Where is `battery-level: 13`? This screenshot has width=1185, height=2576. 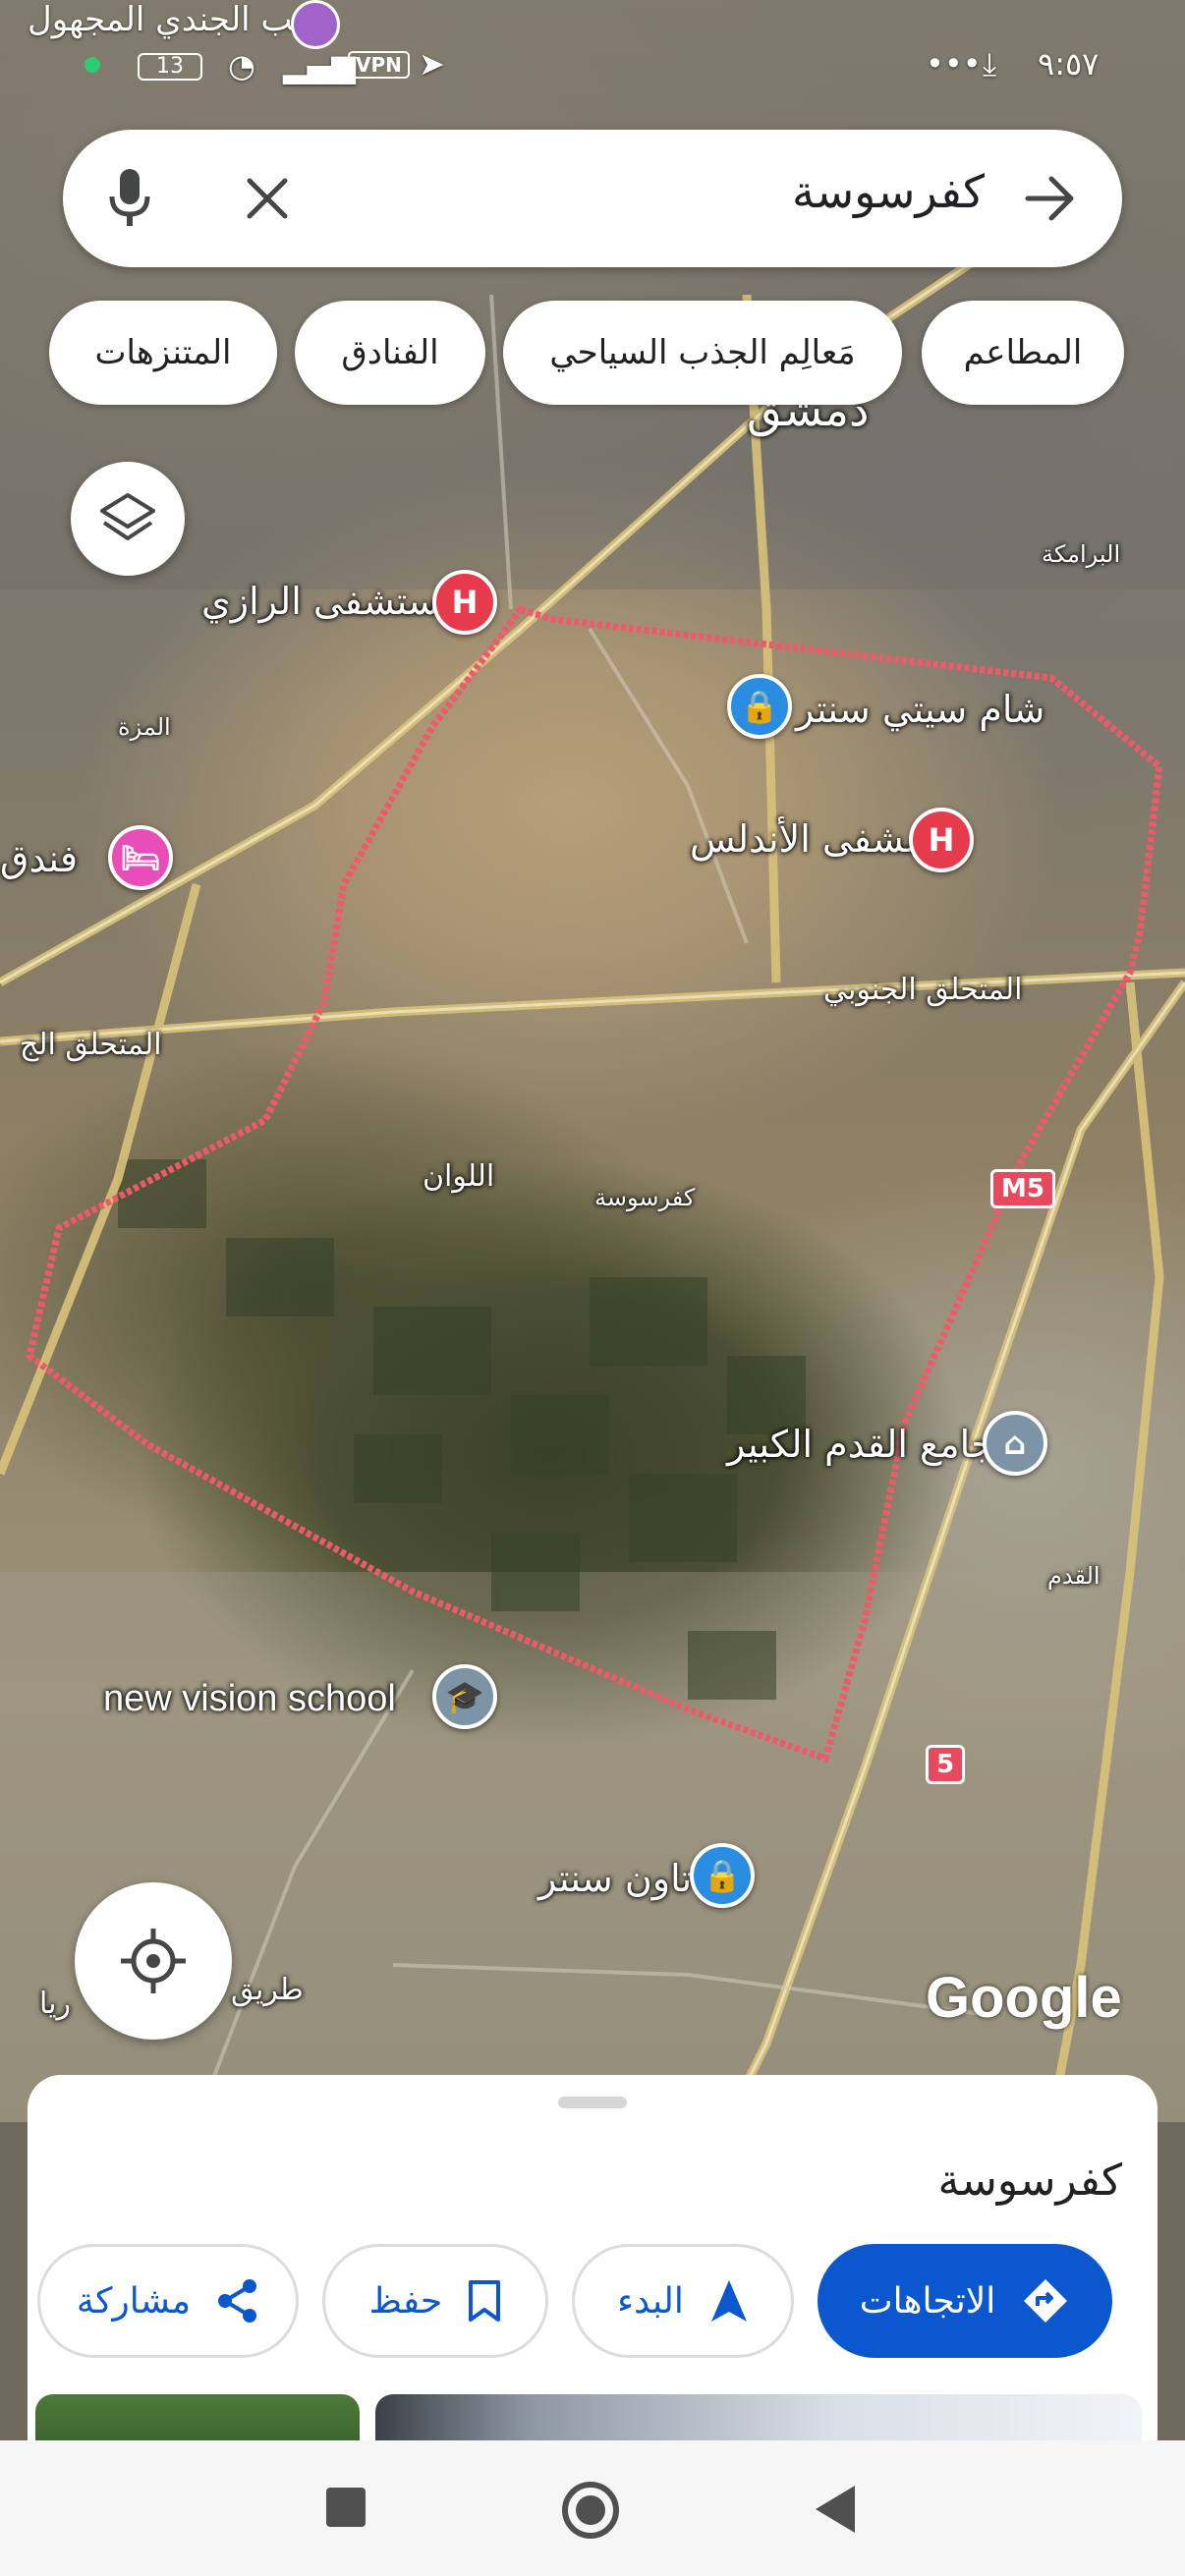 battery-level: 13 is located at coordinates (170, 66).